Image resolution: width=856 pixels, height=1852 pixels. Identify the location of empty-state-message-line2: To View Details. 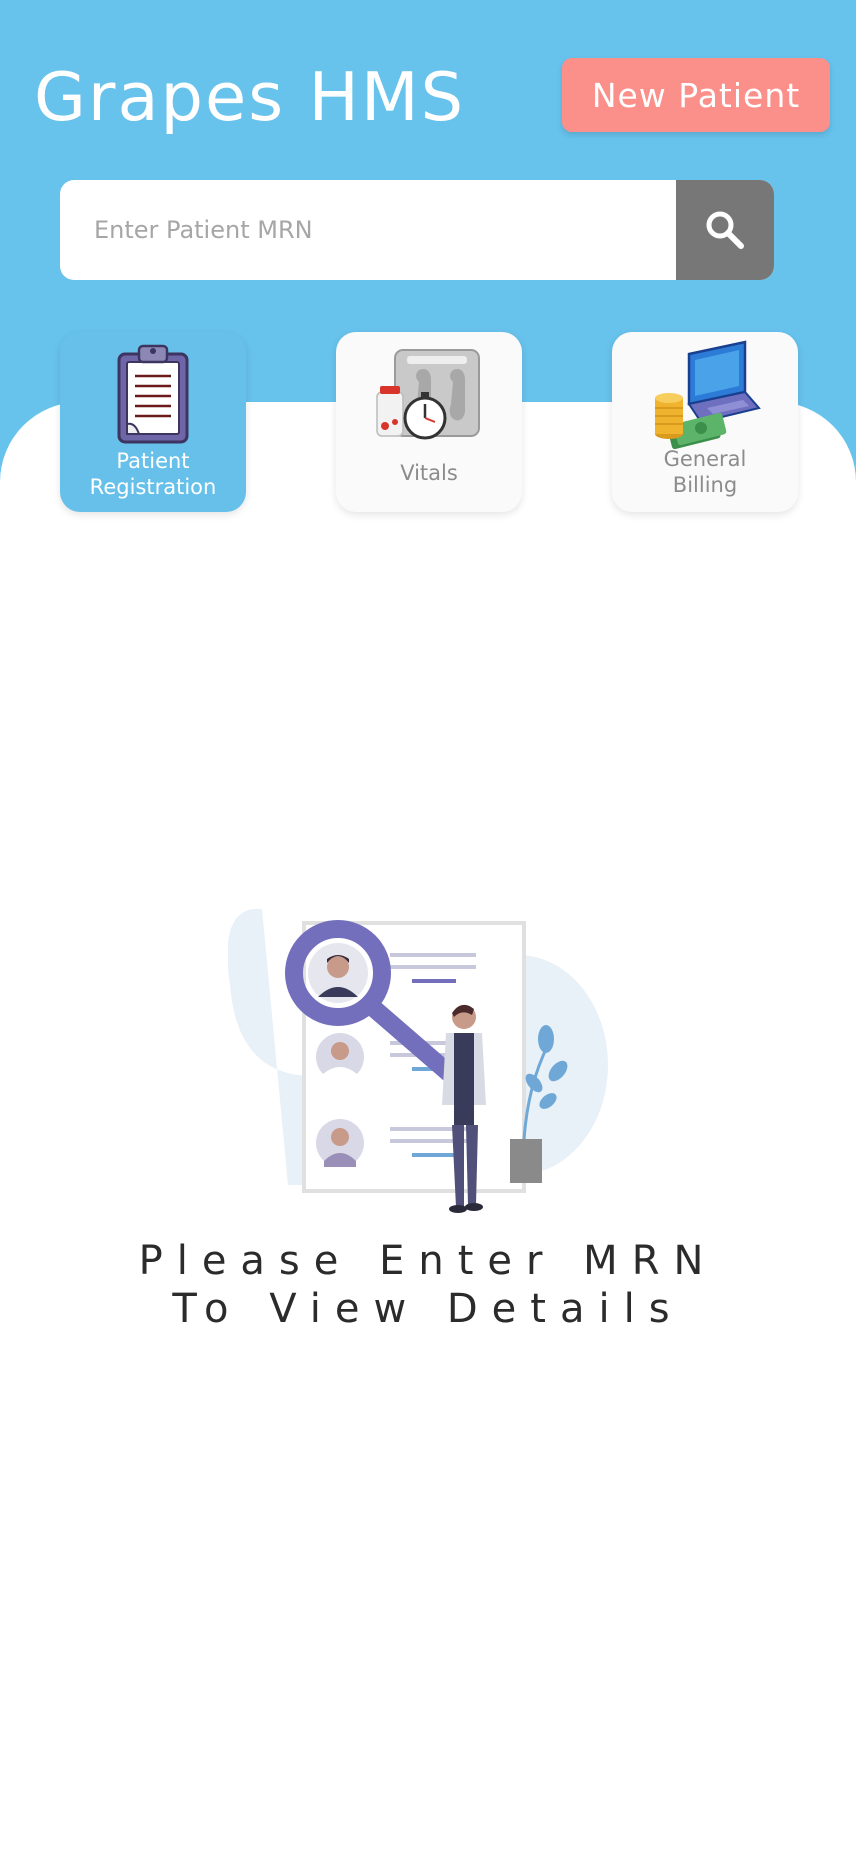
(428, 1309).